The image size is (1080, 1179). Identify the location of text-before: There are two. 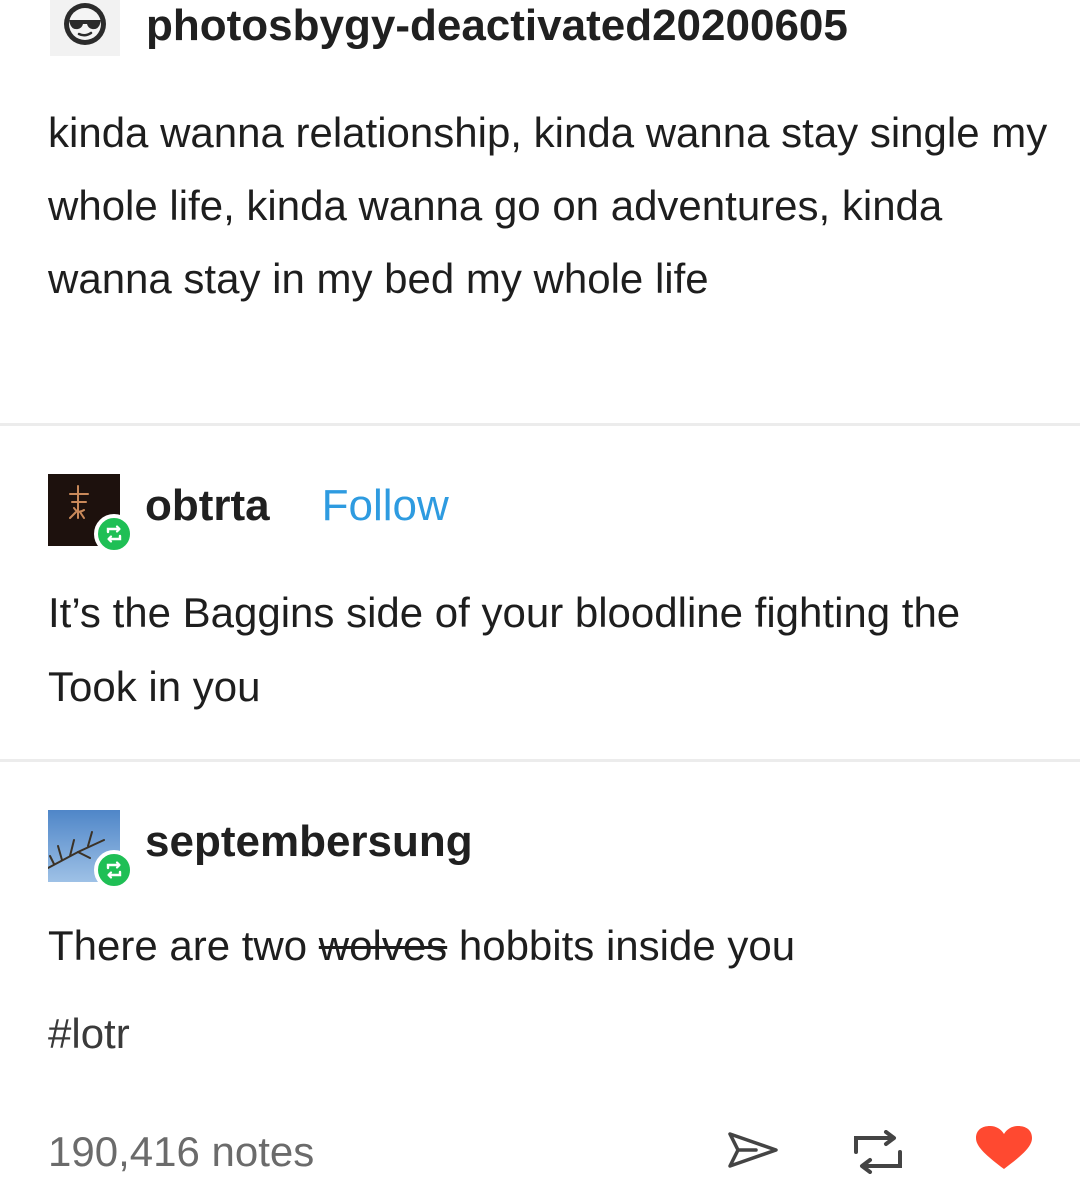
(183, 945).